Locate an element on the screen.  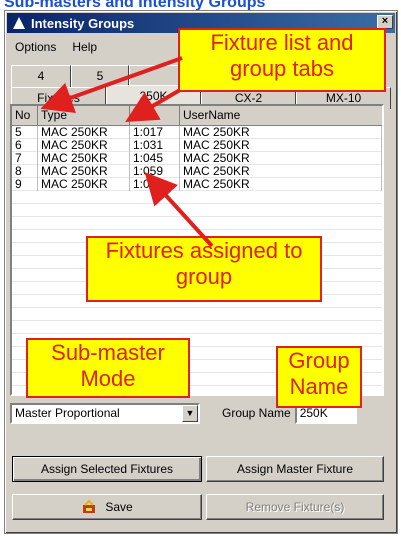
tab-5: 5 is located at coordinates (100, 76).